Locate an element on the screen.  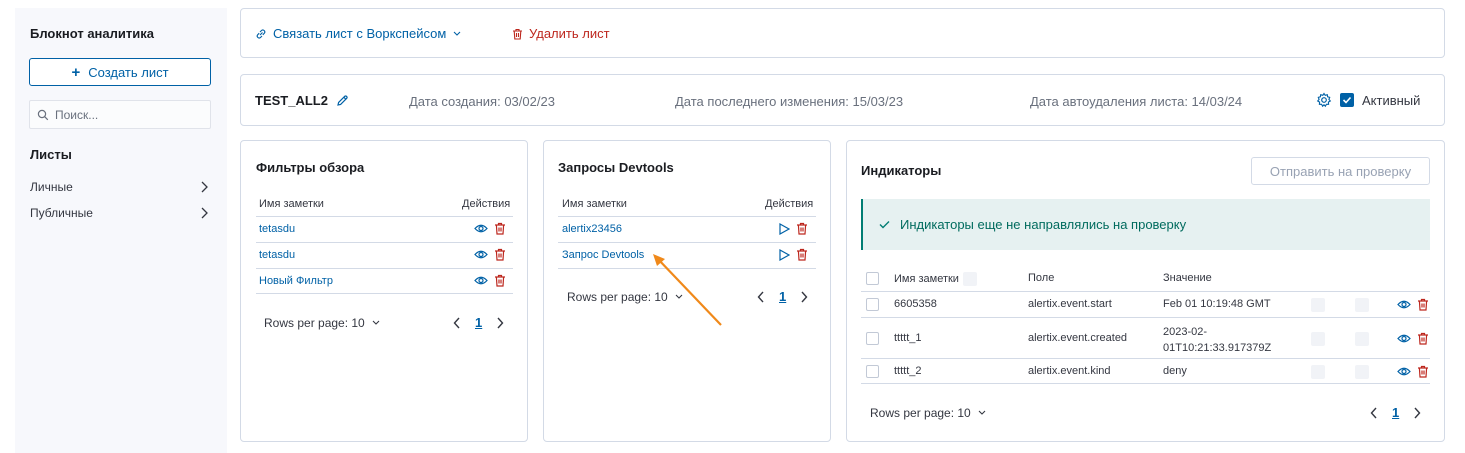
indicators-col-value: Значение is located at coordinates (1187, 278).